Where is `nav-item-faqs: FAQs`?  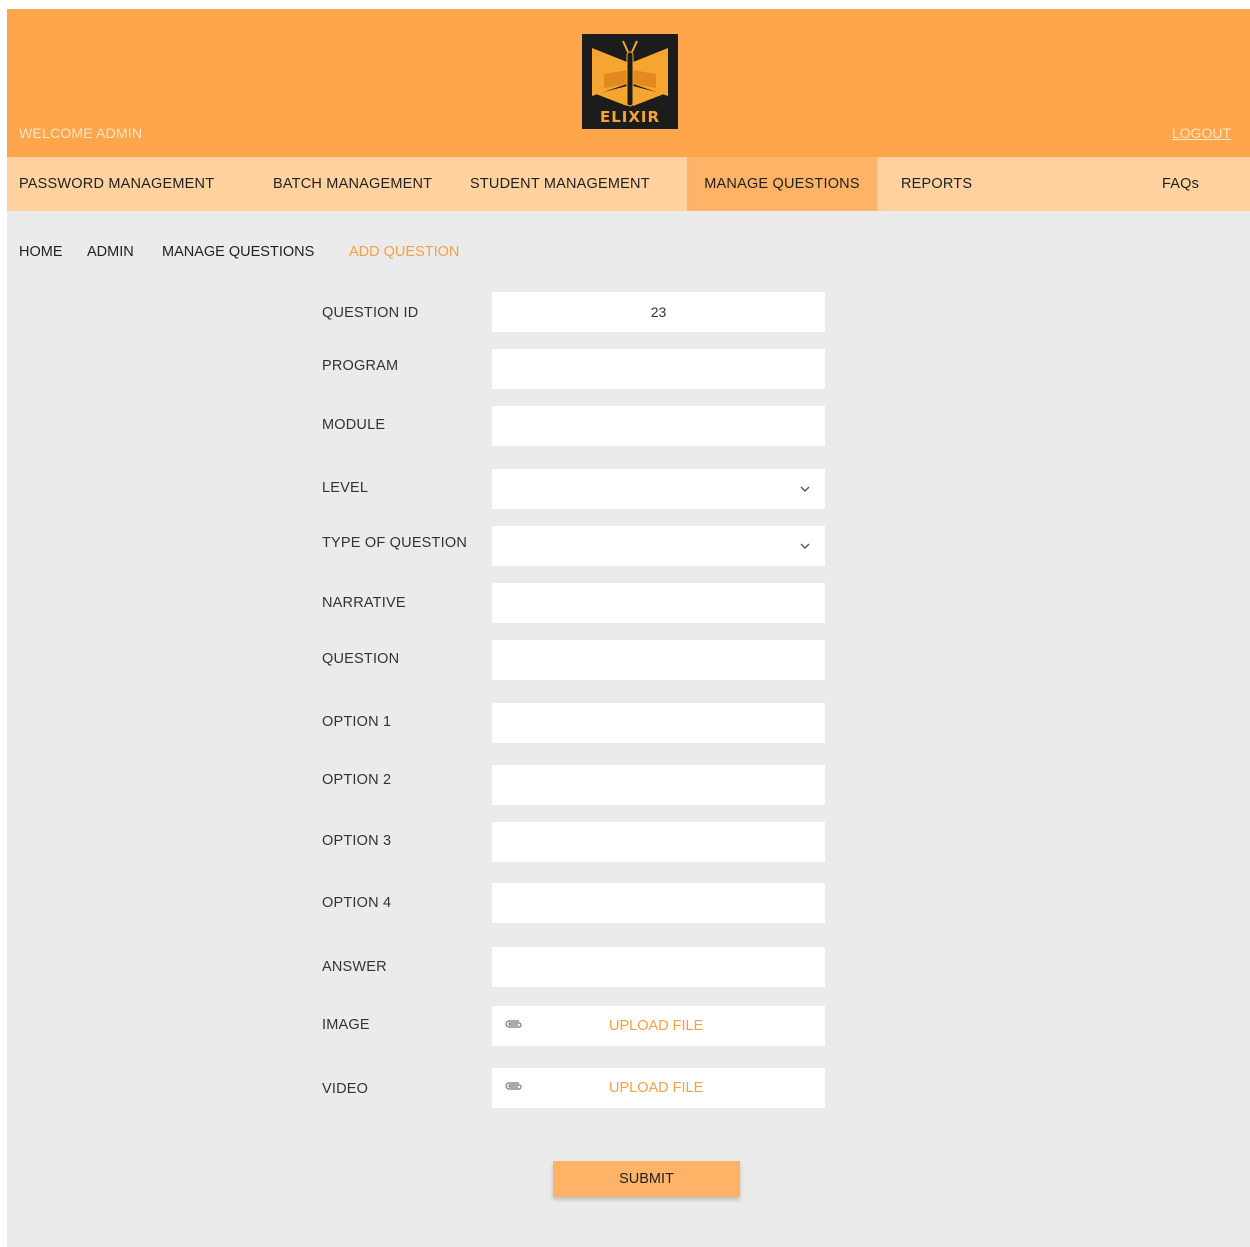 nav-item-faqs: FAQs is located at coordinates (1180, 184).